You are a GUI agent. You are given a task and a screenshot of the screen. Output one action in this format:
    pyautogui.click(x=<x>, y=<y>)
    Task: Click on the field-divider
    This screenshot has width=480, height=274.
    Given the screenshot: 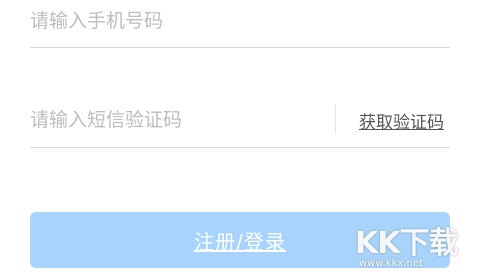 What is the action you would take?
    pyautogui.click(x=335, y=119)
    